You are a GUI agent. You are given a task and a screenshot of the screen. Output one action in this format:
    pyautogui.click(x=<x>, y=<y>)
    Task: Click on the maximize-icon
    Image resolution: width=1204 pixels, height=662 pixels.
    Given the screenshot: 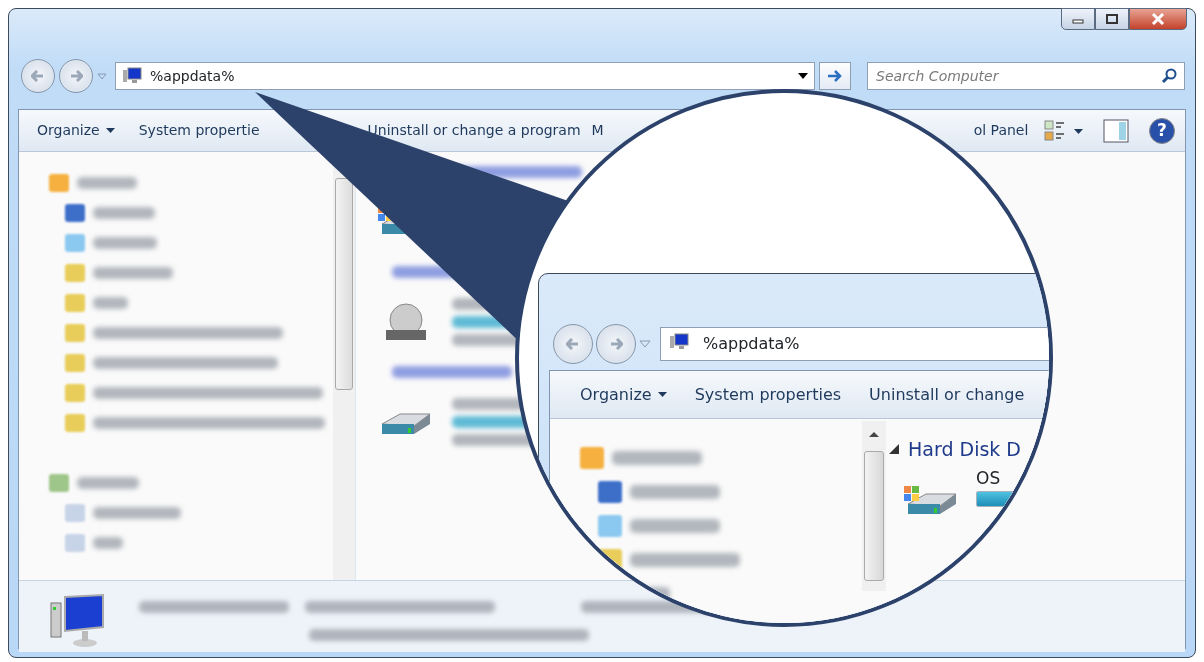 What is the action you would take?
    pyautogui.click(x=1112, y=19)
    